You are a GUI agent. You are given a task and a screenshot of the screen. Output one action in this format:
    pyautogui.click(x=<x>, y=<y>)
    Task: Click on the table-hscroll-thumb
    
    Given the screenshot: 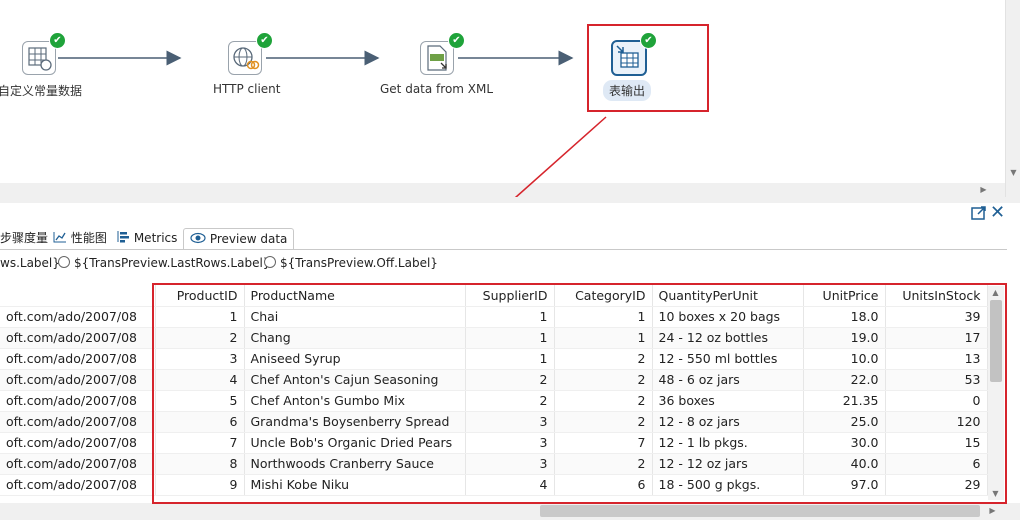 What is the action you would take?
    pyautogui.click(x=760, y=511)
    